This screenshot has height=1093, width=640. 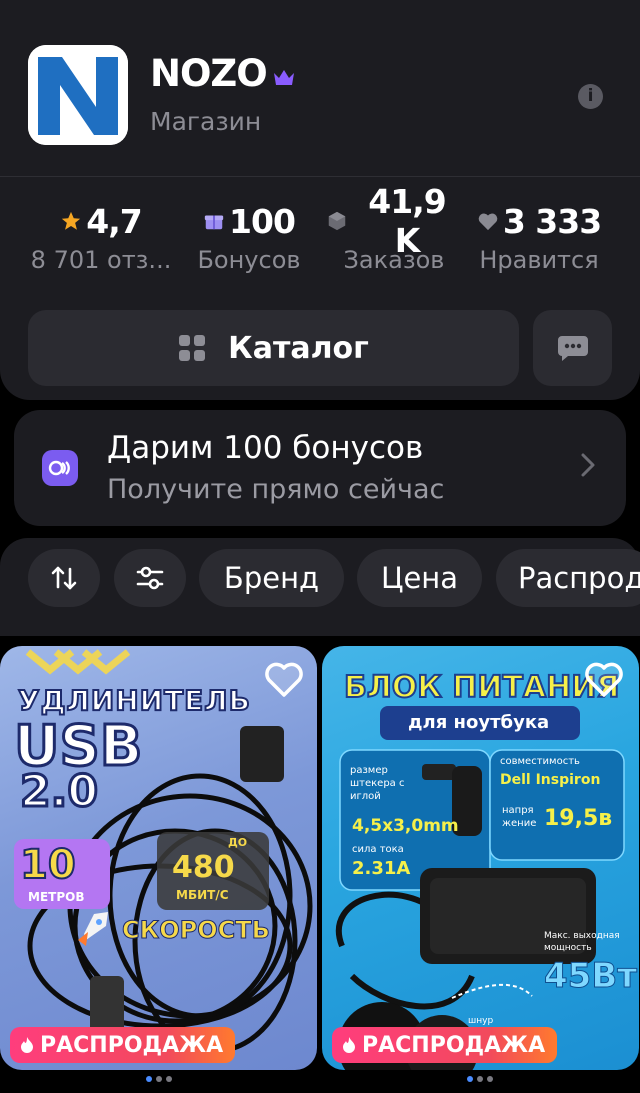 I want to click on promo-title: Дарим 100 бонусов, so click(x=265, y=448).